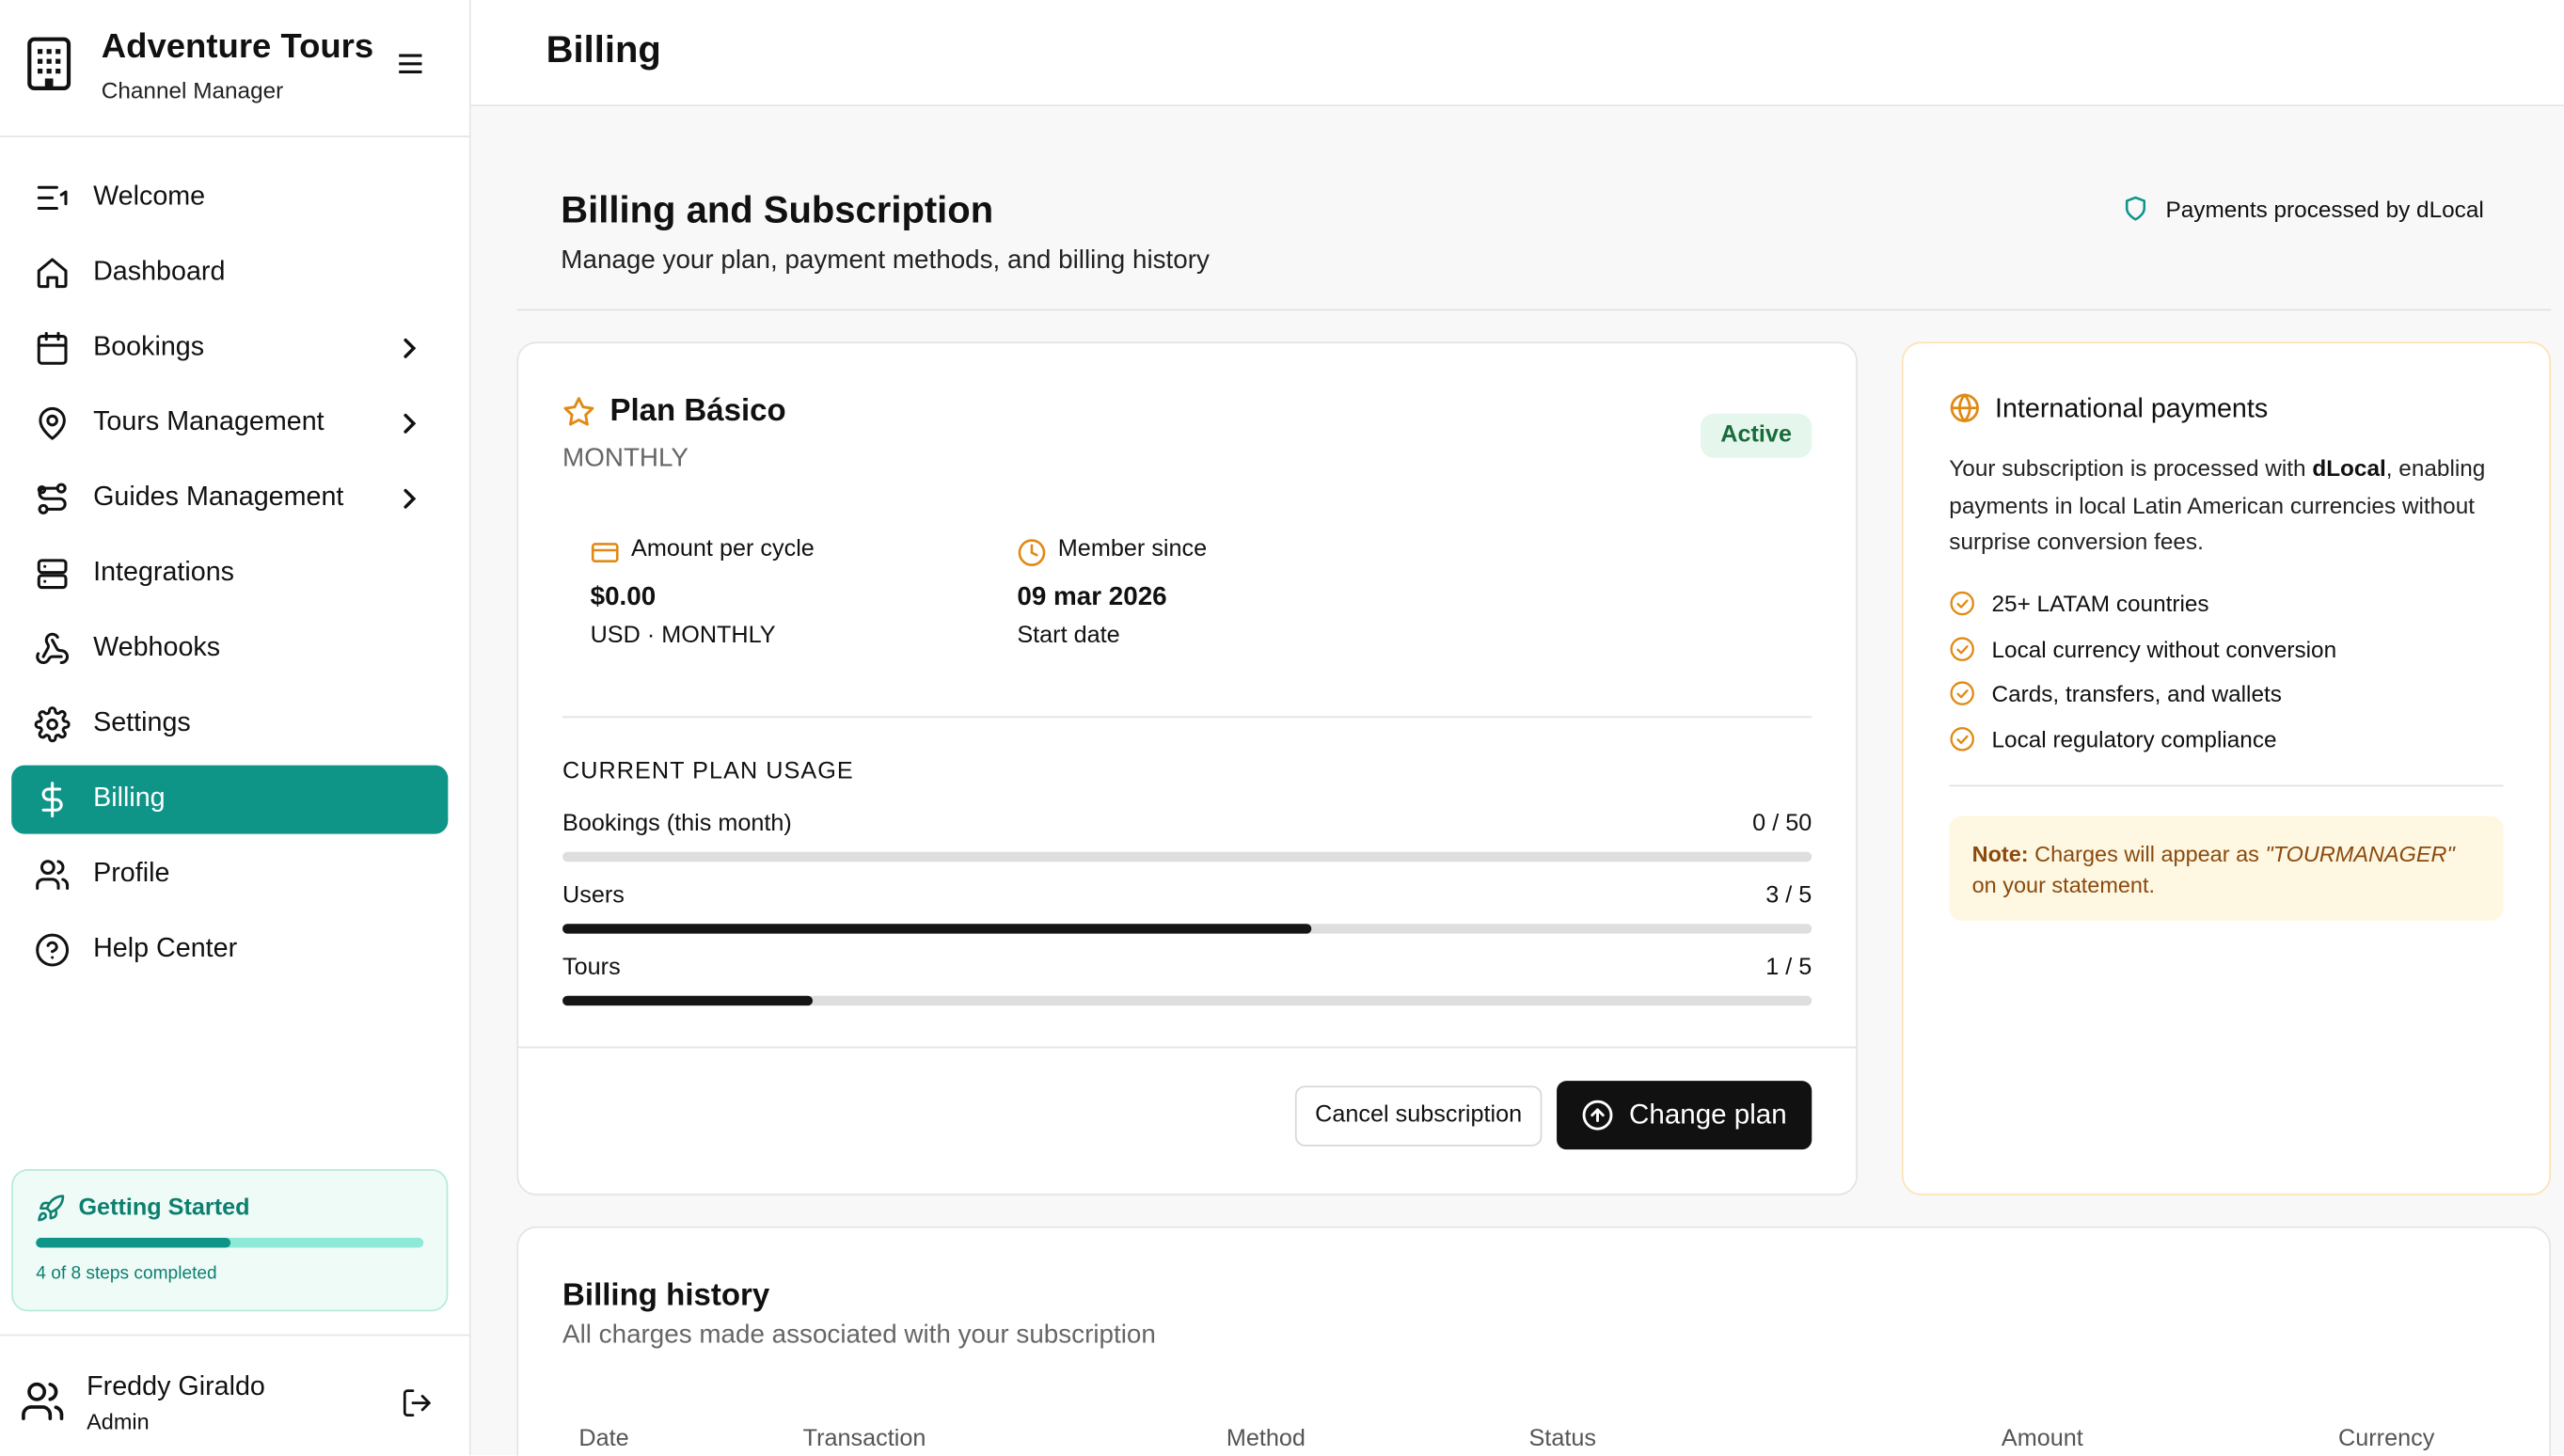 The image size is (2564, 1456). Describe the element at coordinates (1187, 717) in the screenshot. I see `plan-divider` at that location.